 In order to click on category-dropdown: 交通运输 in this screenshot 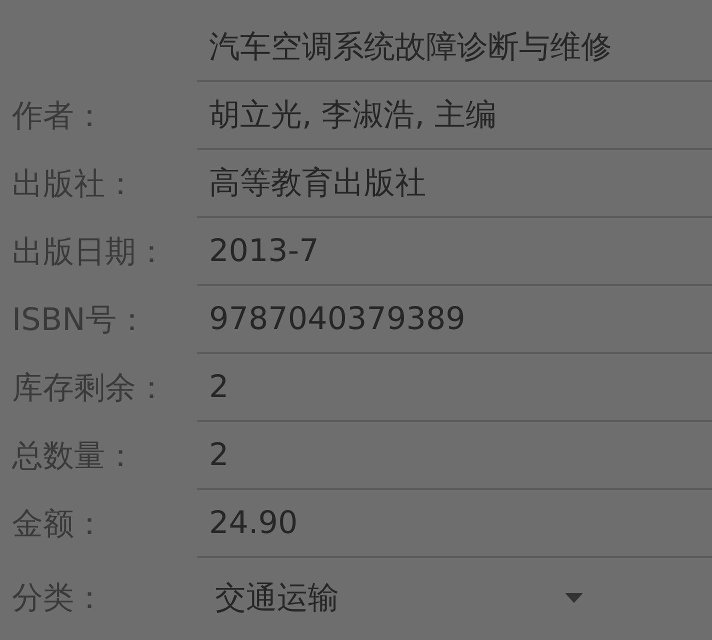, I will do `click(399, 598)`.